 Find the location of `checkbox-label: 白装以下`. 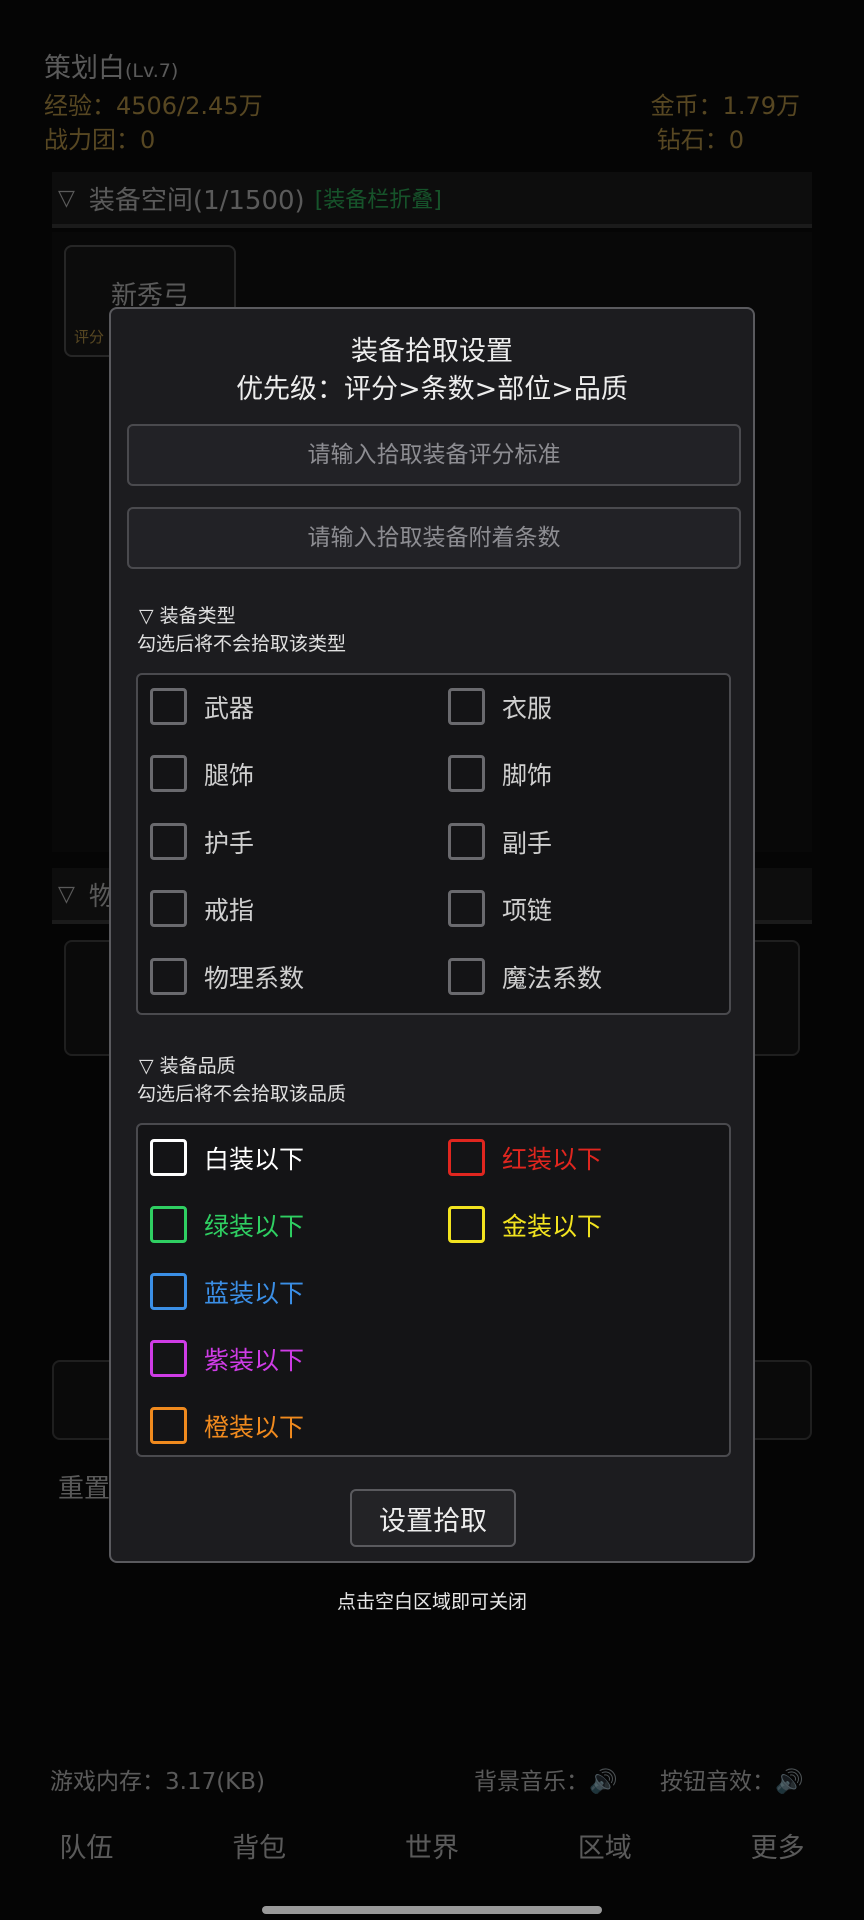

checkbox-label: 白装以下 is located at coordinates (254, 1159).